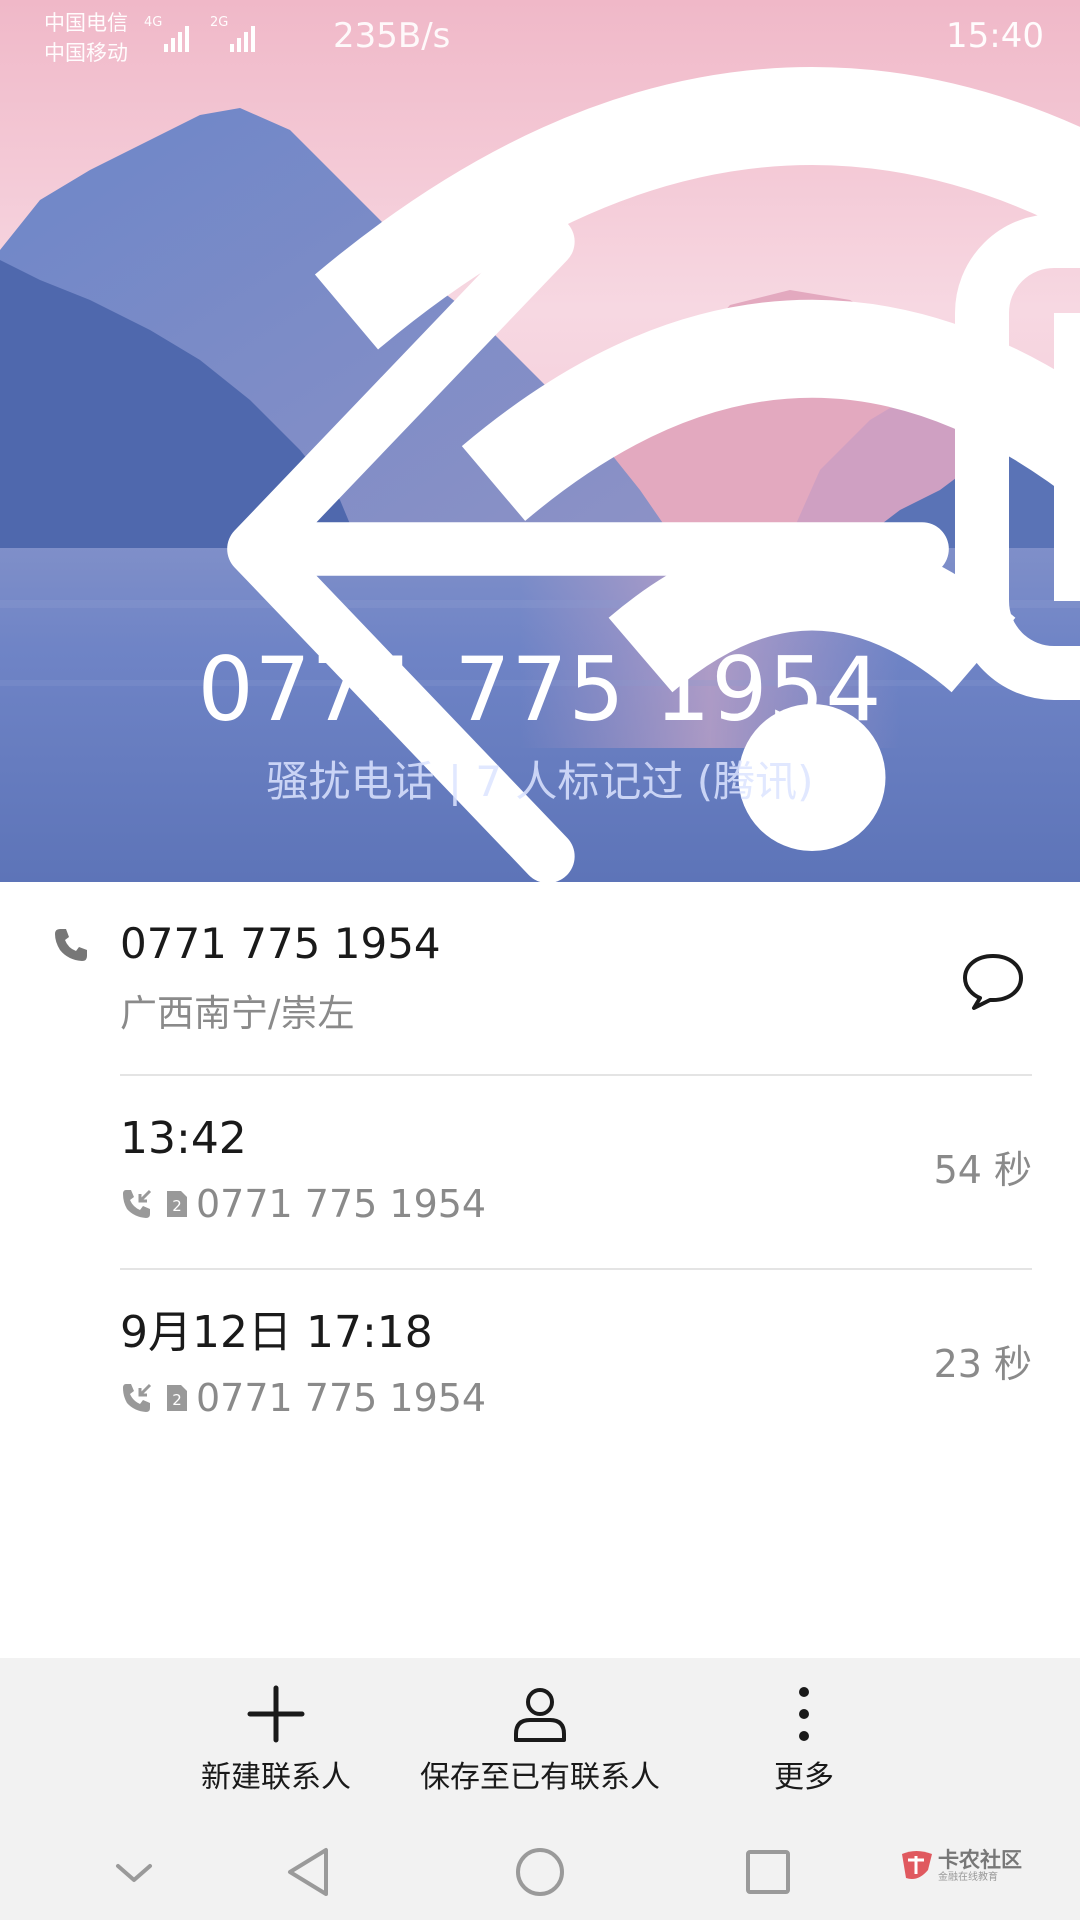  Describe the element at coordinates (276, 1332) in the screenshot. I see `call-time: 9月12日 17:18` at that location.